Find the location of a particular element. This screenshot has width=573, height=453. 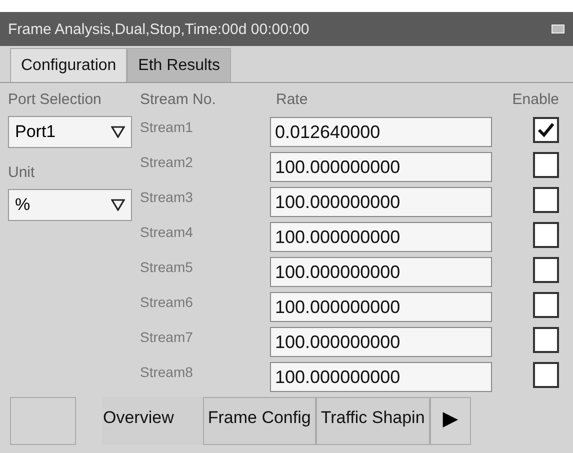

port-selection-label: Port Selection is located at coordinates (55, 99).